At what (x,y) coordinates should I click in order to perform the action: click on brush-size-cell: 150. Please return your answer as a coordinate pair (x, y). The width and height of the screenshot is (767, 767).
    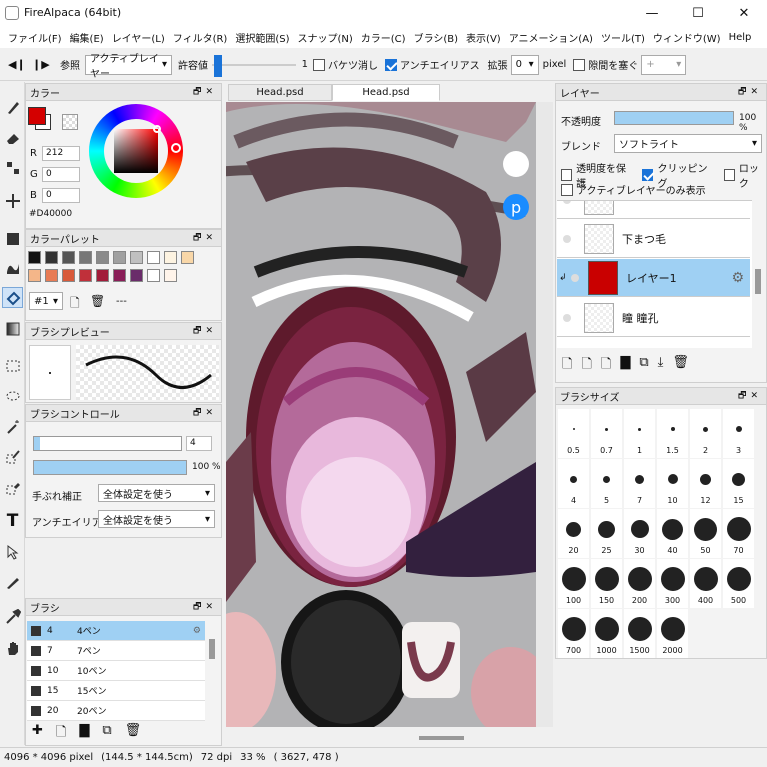
    Looking at the image, I should click on (606, 583).